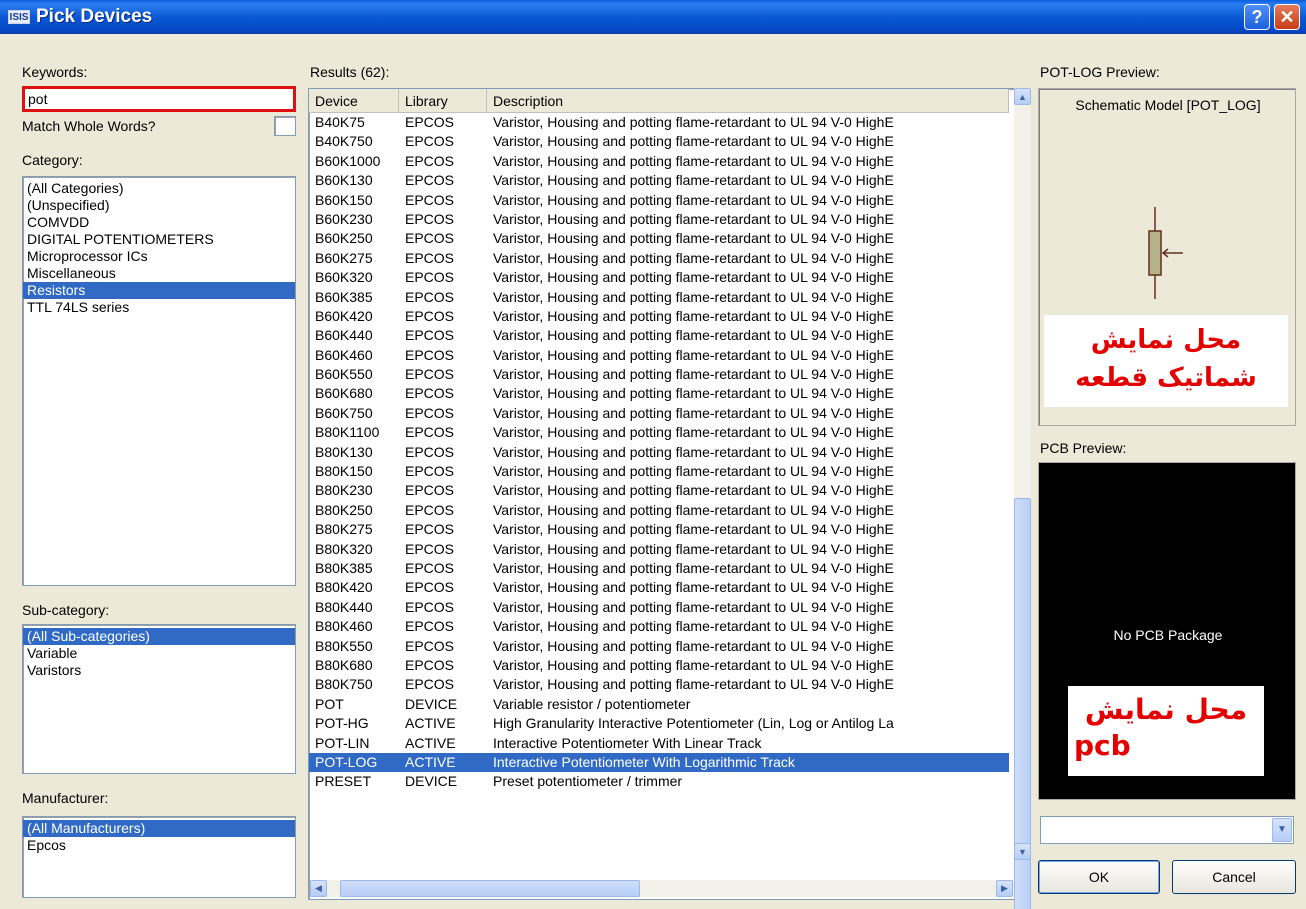 The image size is (1306, 909). I want to click on category-item: (All Categories), so click(159, 188).